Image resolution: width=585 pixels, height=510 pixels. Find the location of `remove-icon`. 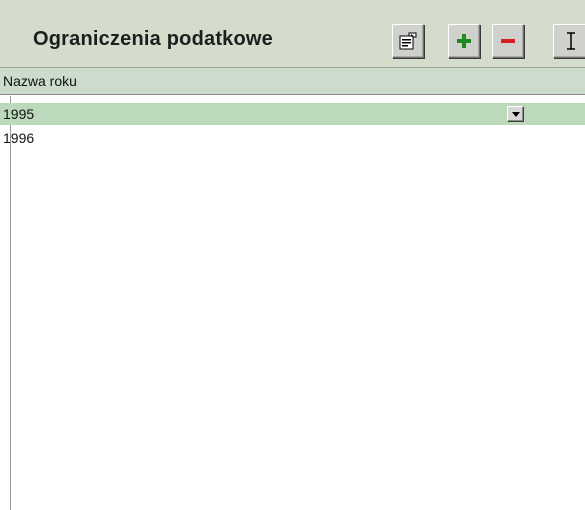

remove-icon is located at coordinates (508, 41).